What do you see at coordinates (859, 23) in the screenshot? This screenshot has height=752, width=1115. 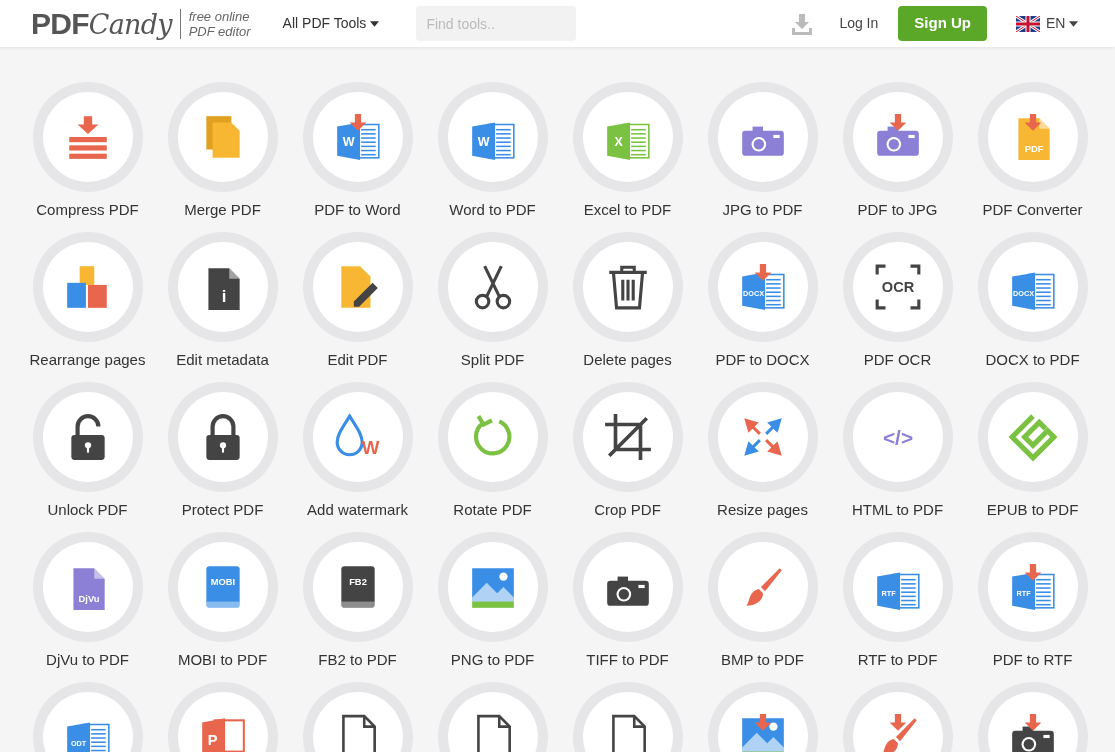 I see `login-link: Log In` at bounding box center [859, 23].